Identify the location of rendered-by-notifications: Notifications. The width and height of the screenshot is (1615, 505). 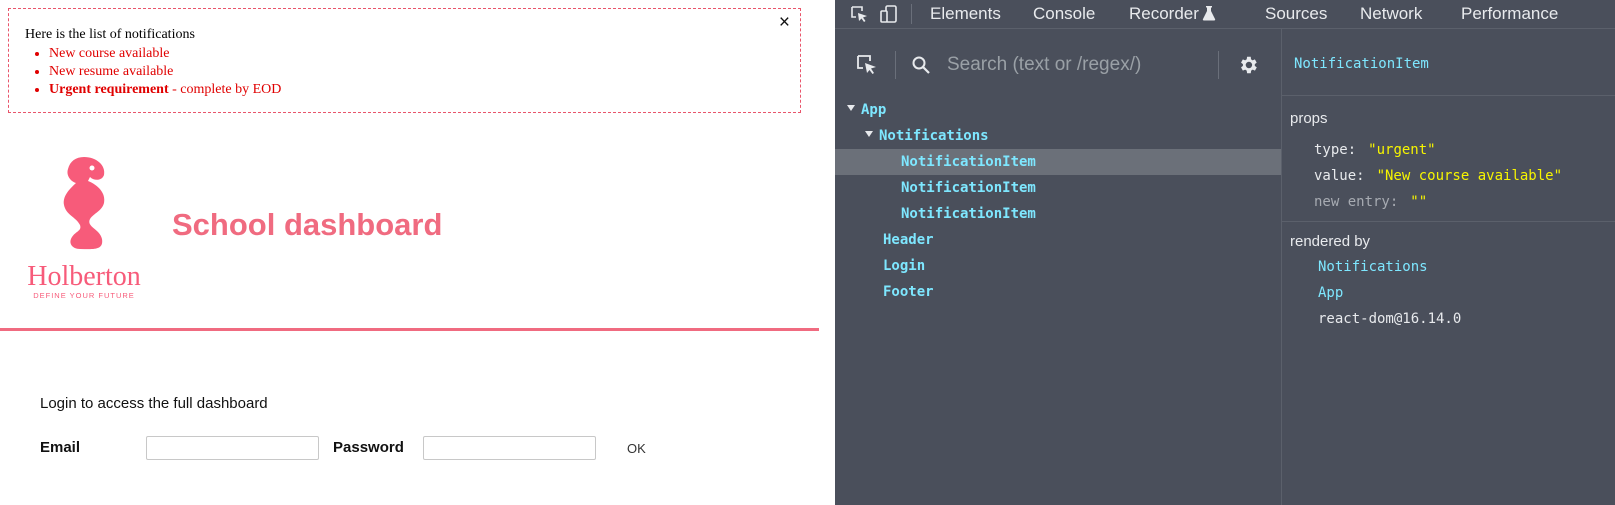
(1373, 267).